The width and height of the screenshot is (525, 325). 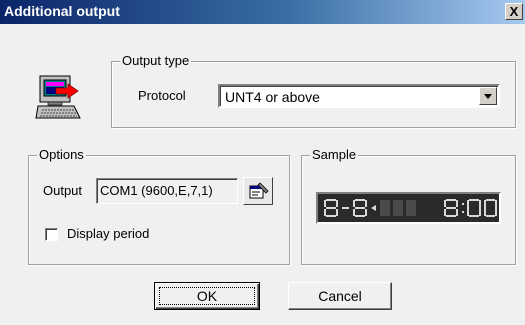 I want to click on segment-display-digits, so click(x=410, y=208).